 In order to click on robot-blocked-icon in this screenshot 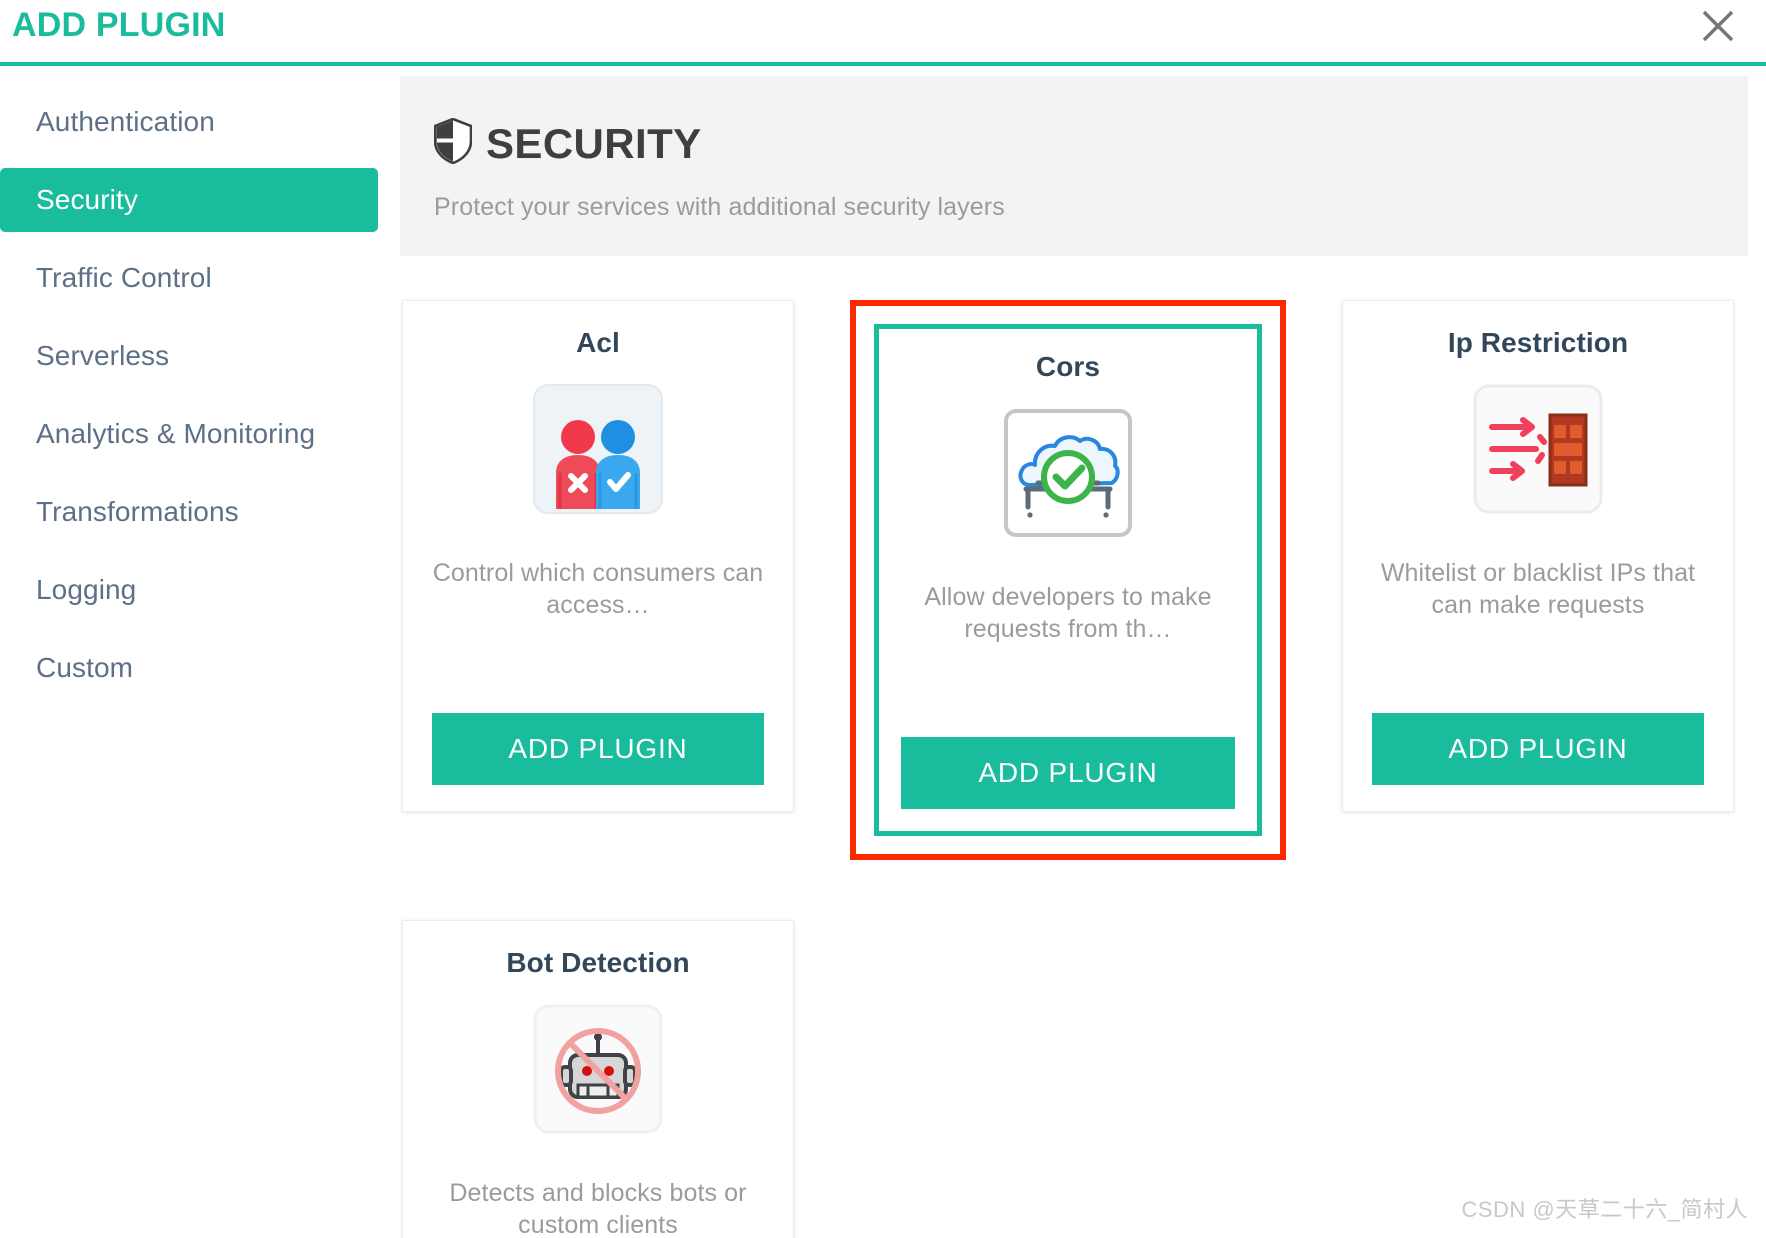, I will do `click(598, 1069)`.